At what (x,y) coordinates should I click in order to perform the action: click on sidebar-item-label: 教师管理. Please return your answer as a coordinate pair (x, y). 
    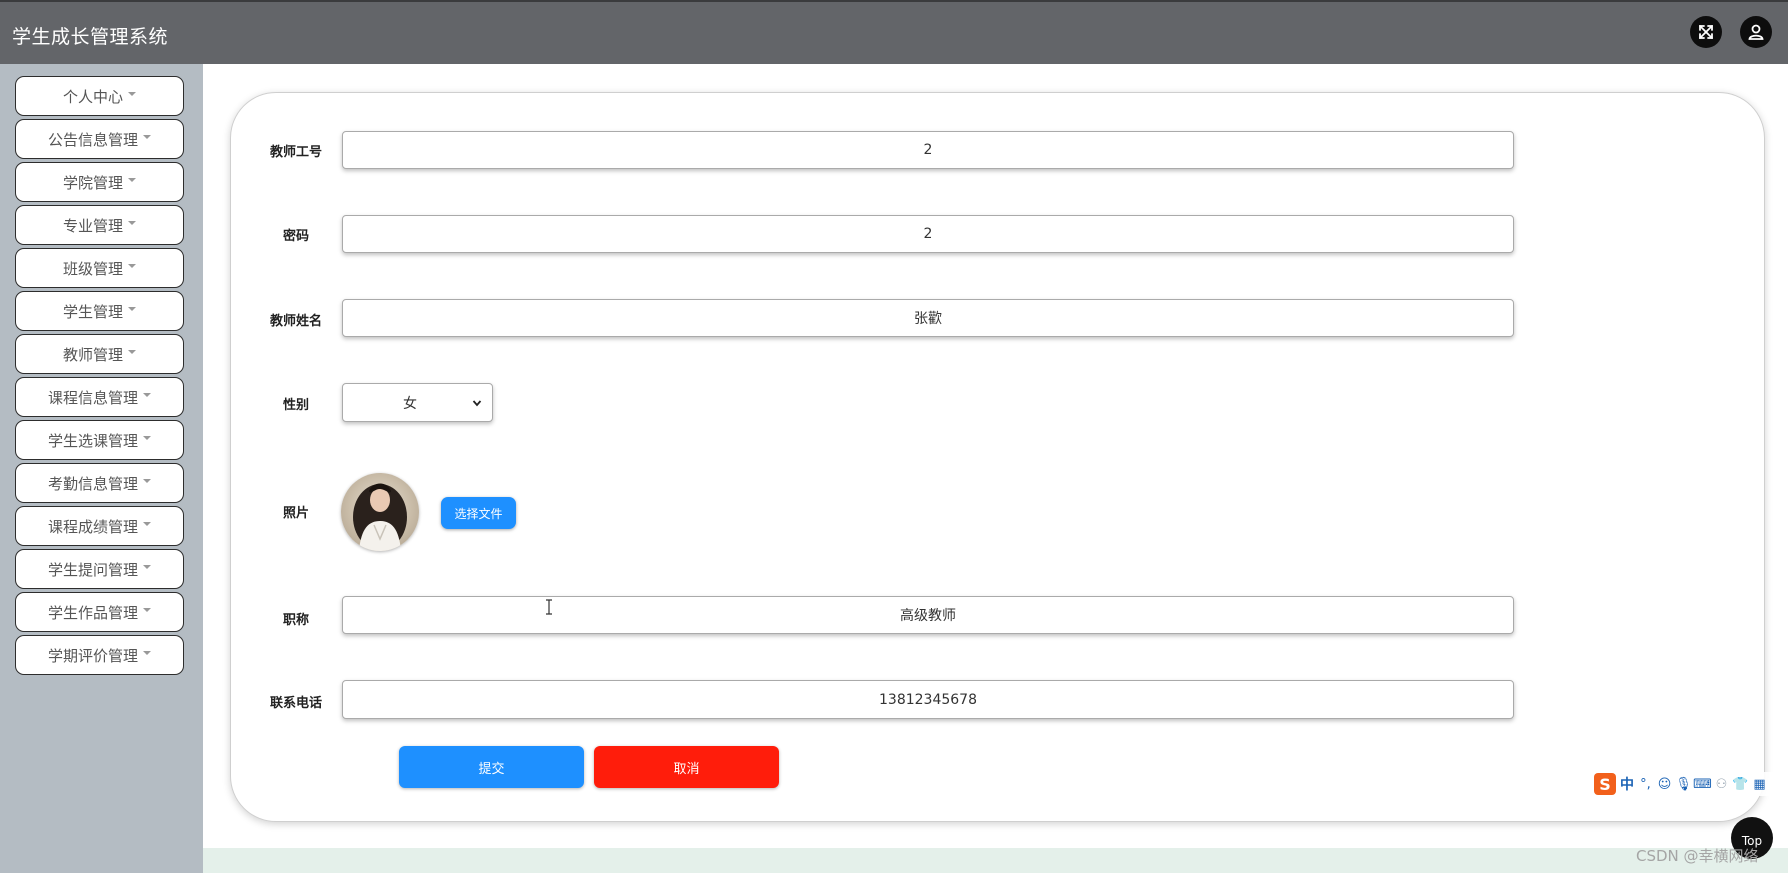
    Looking at the image, I should click on (92, 354).